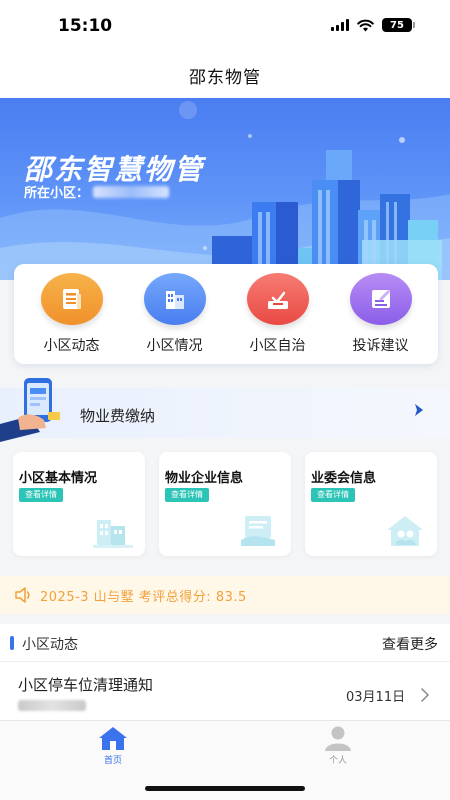  Describe the element at coordinates (380, 299) in the screenshot. I see `edit-note-icon` at that location.